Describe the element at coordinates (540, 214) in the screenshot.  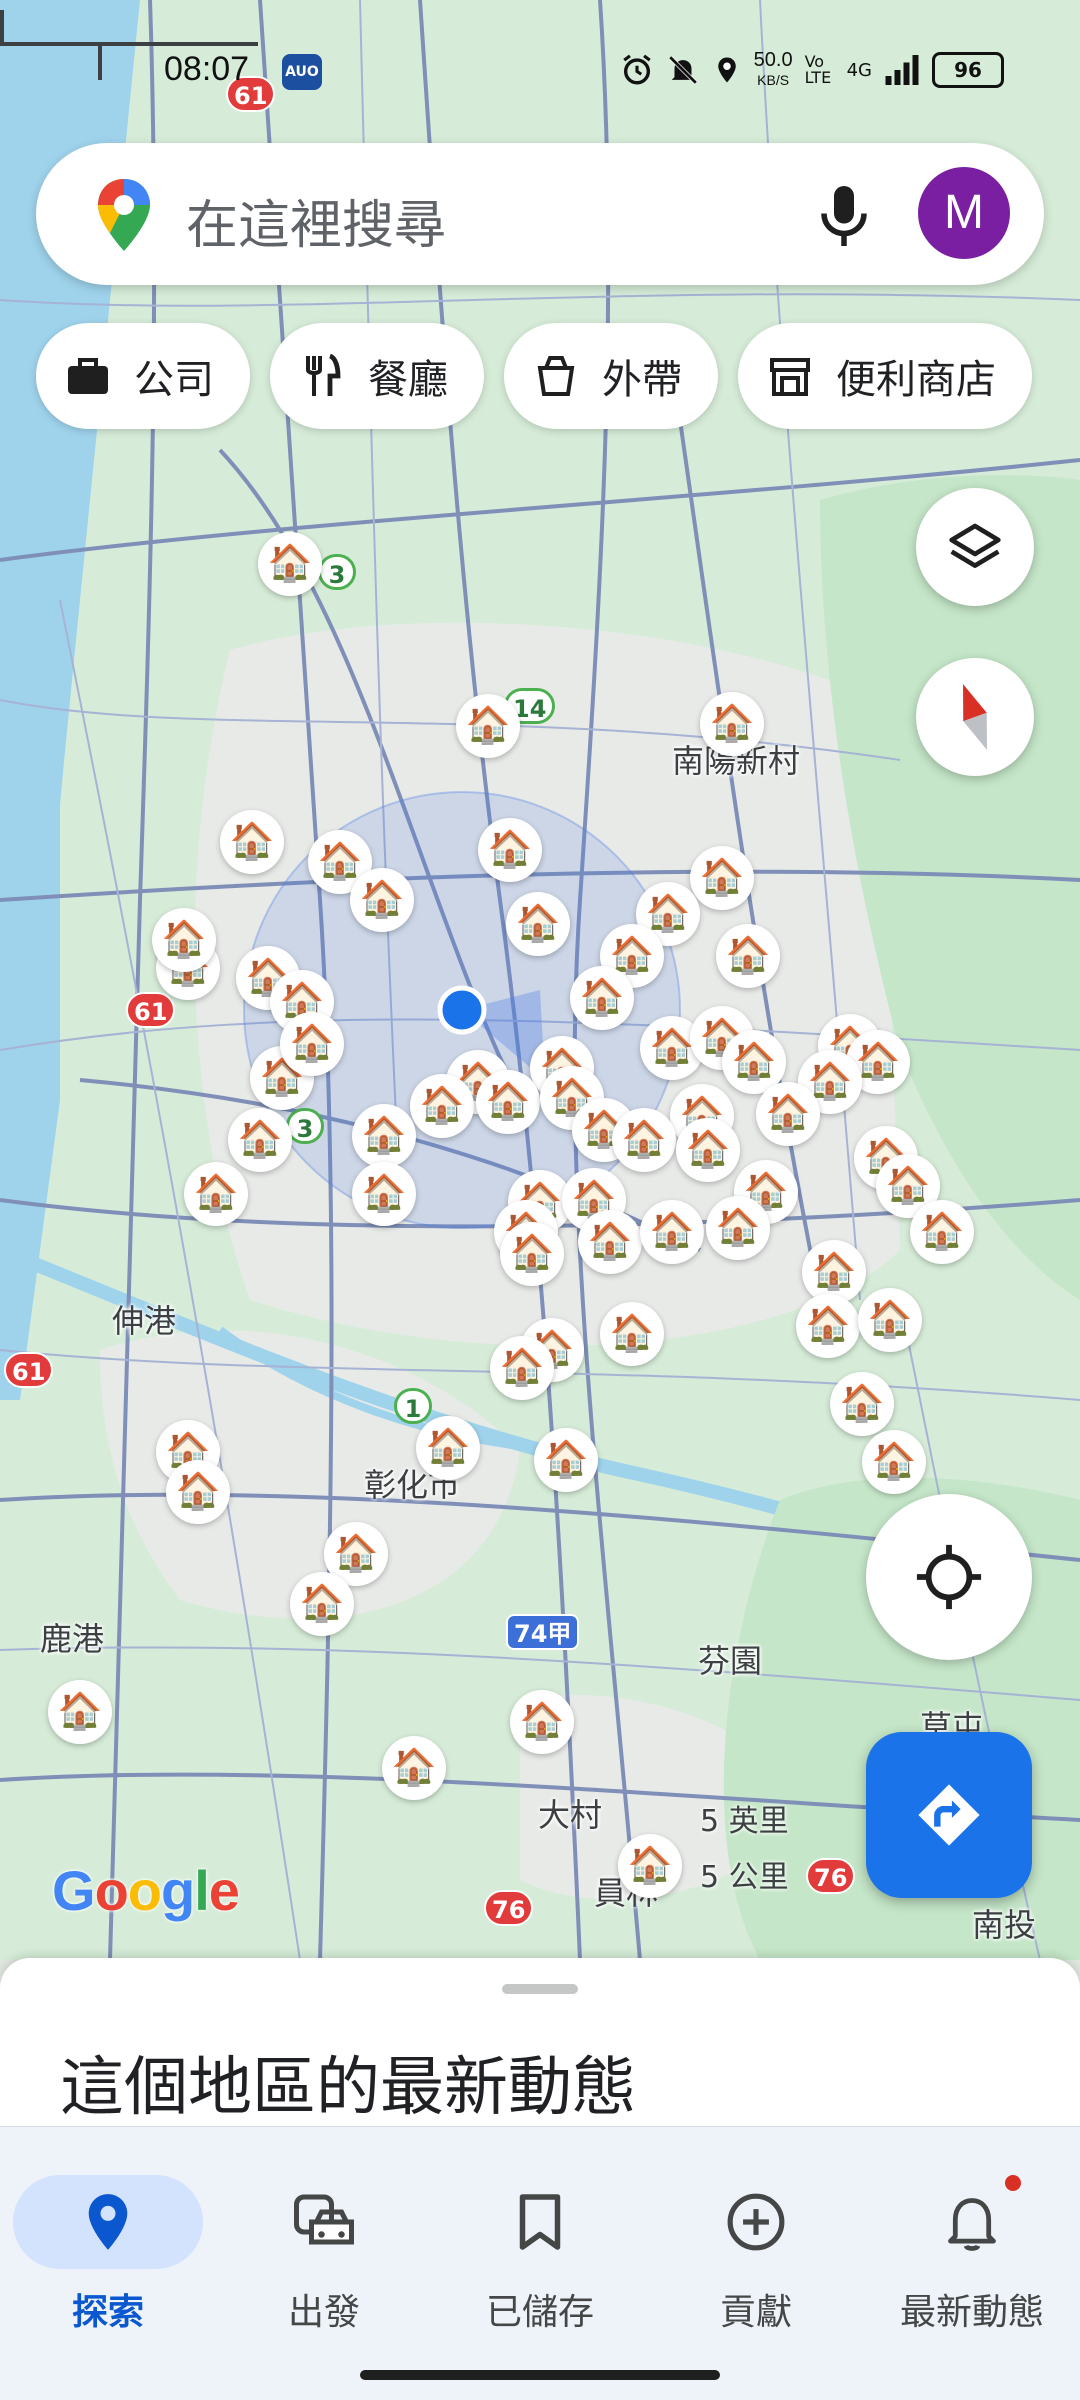
I see `search-bar: 在這裡搜尋 M` at that location.